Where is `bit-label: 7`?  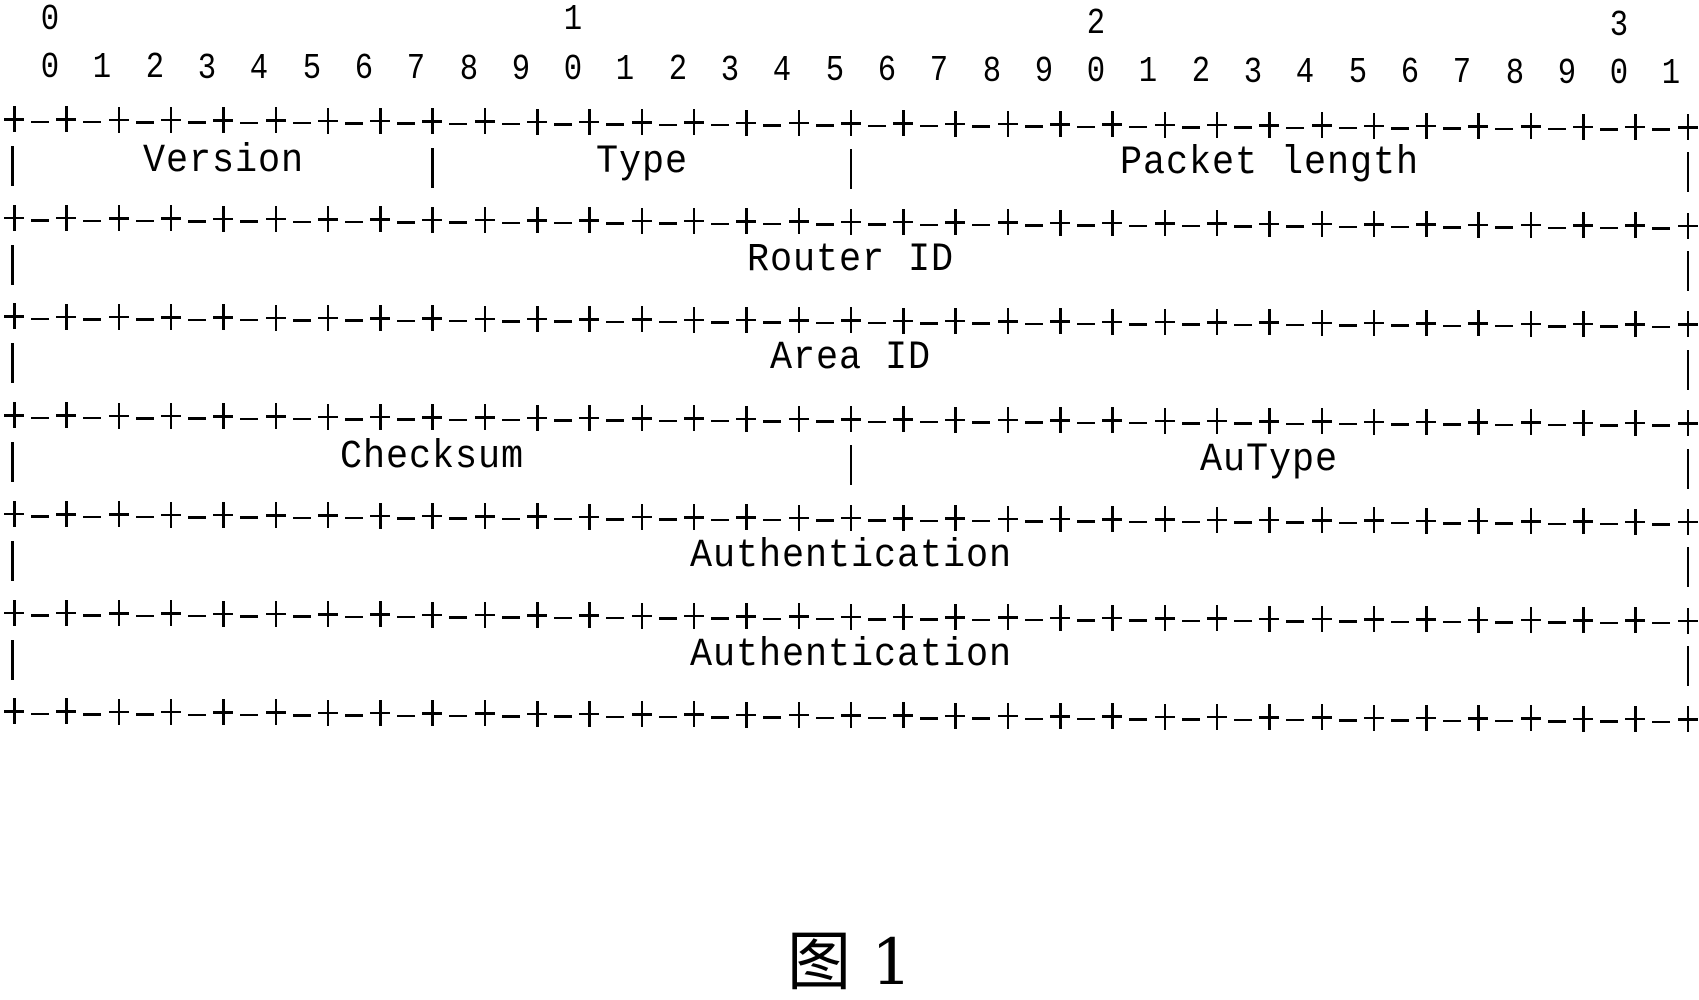
bit-label: 7 is located at coordinates (1462, 73).